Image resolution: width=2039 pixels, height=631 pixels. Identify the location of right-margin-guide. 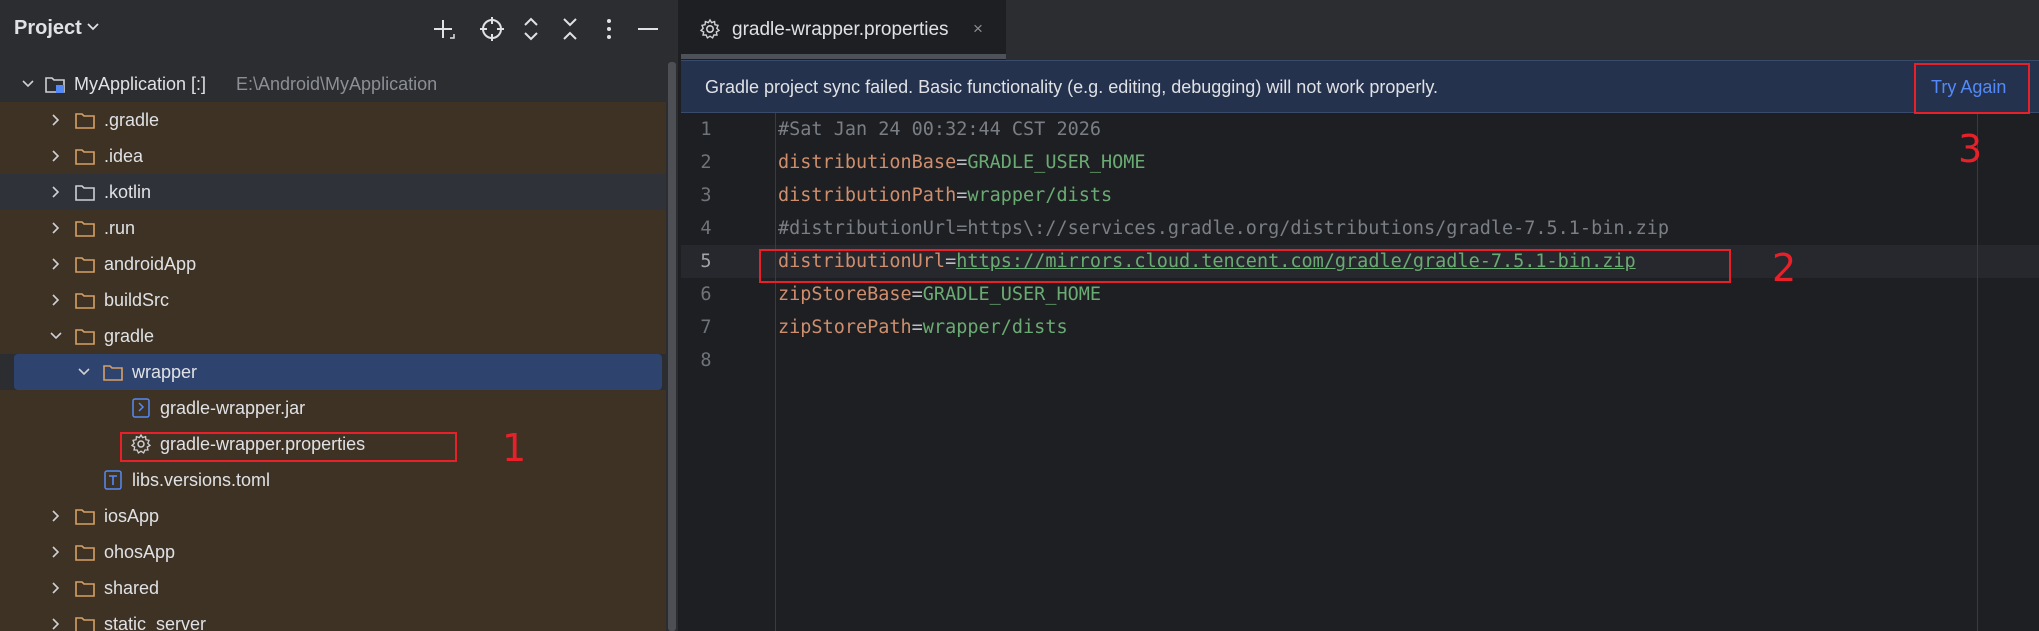
(1977, 372).